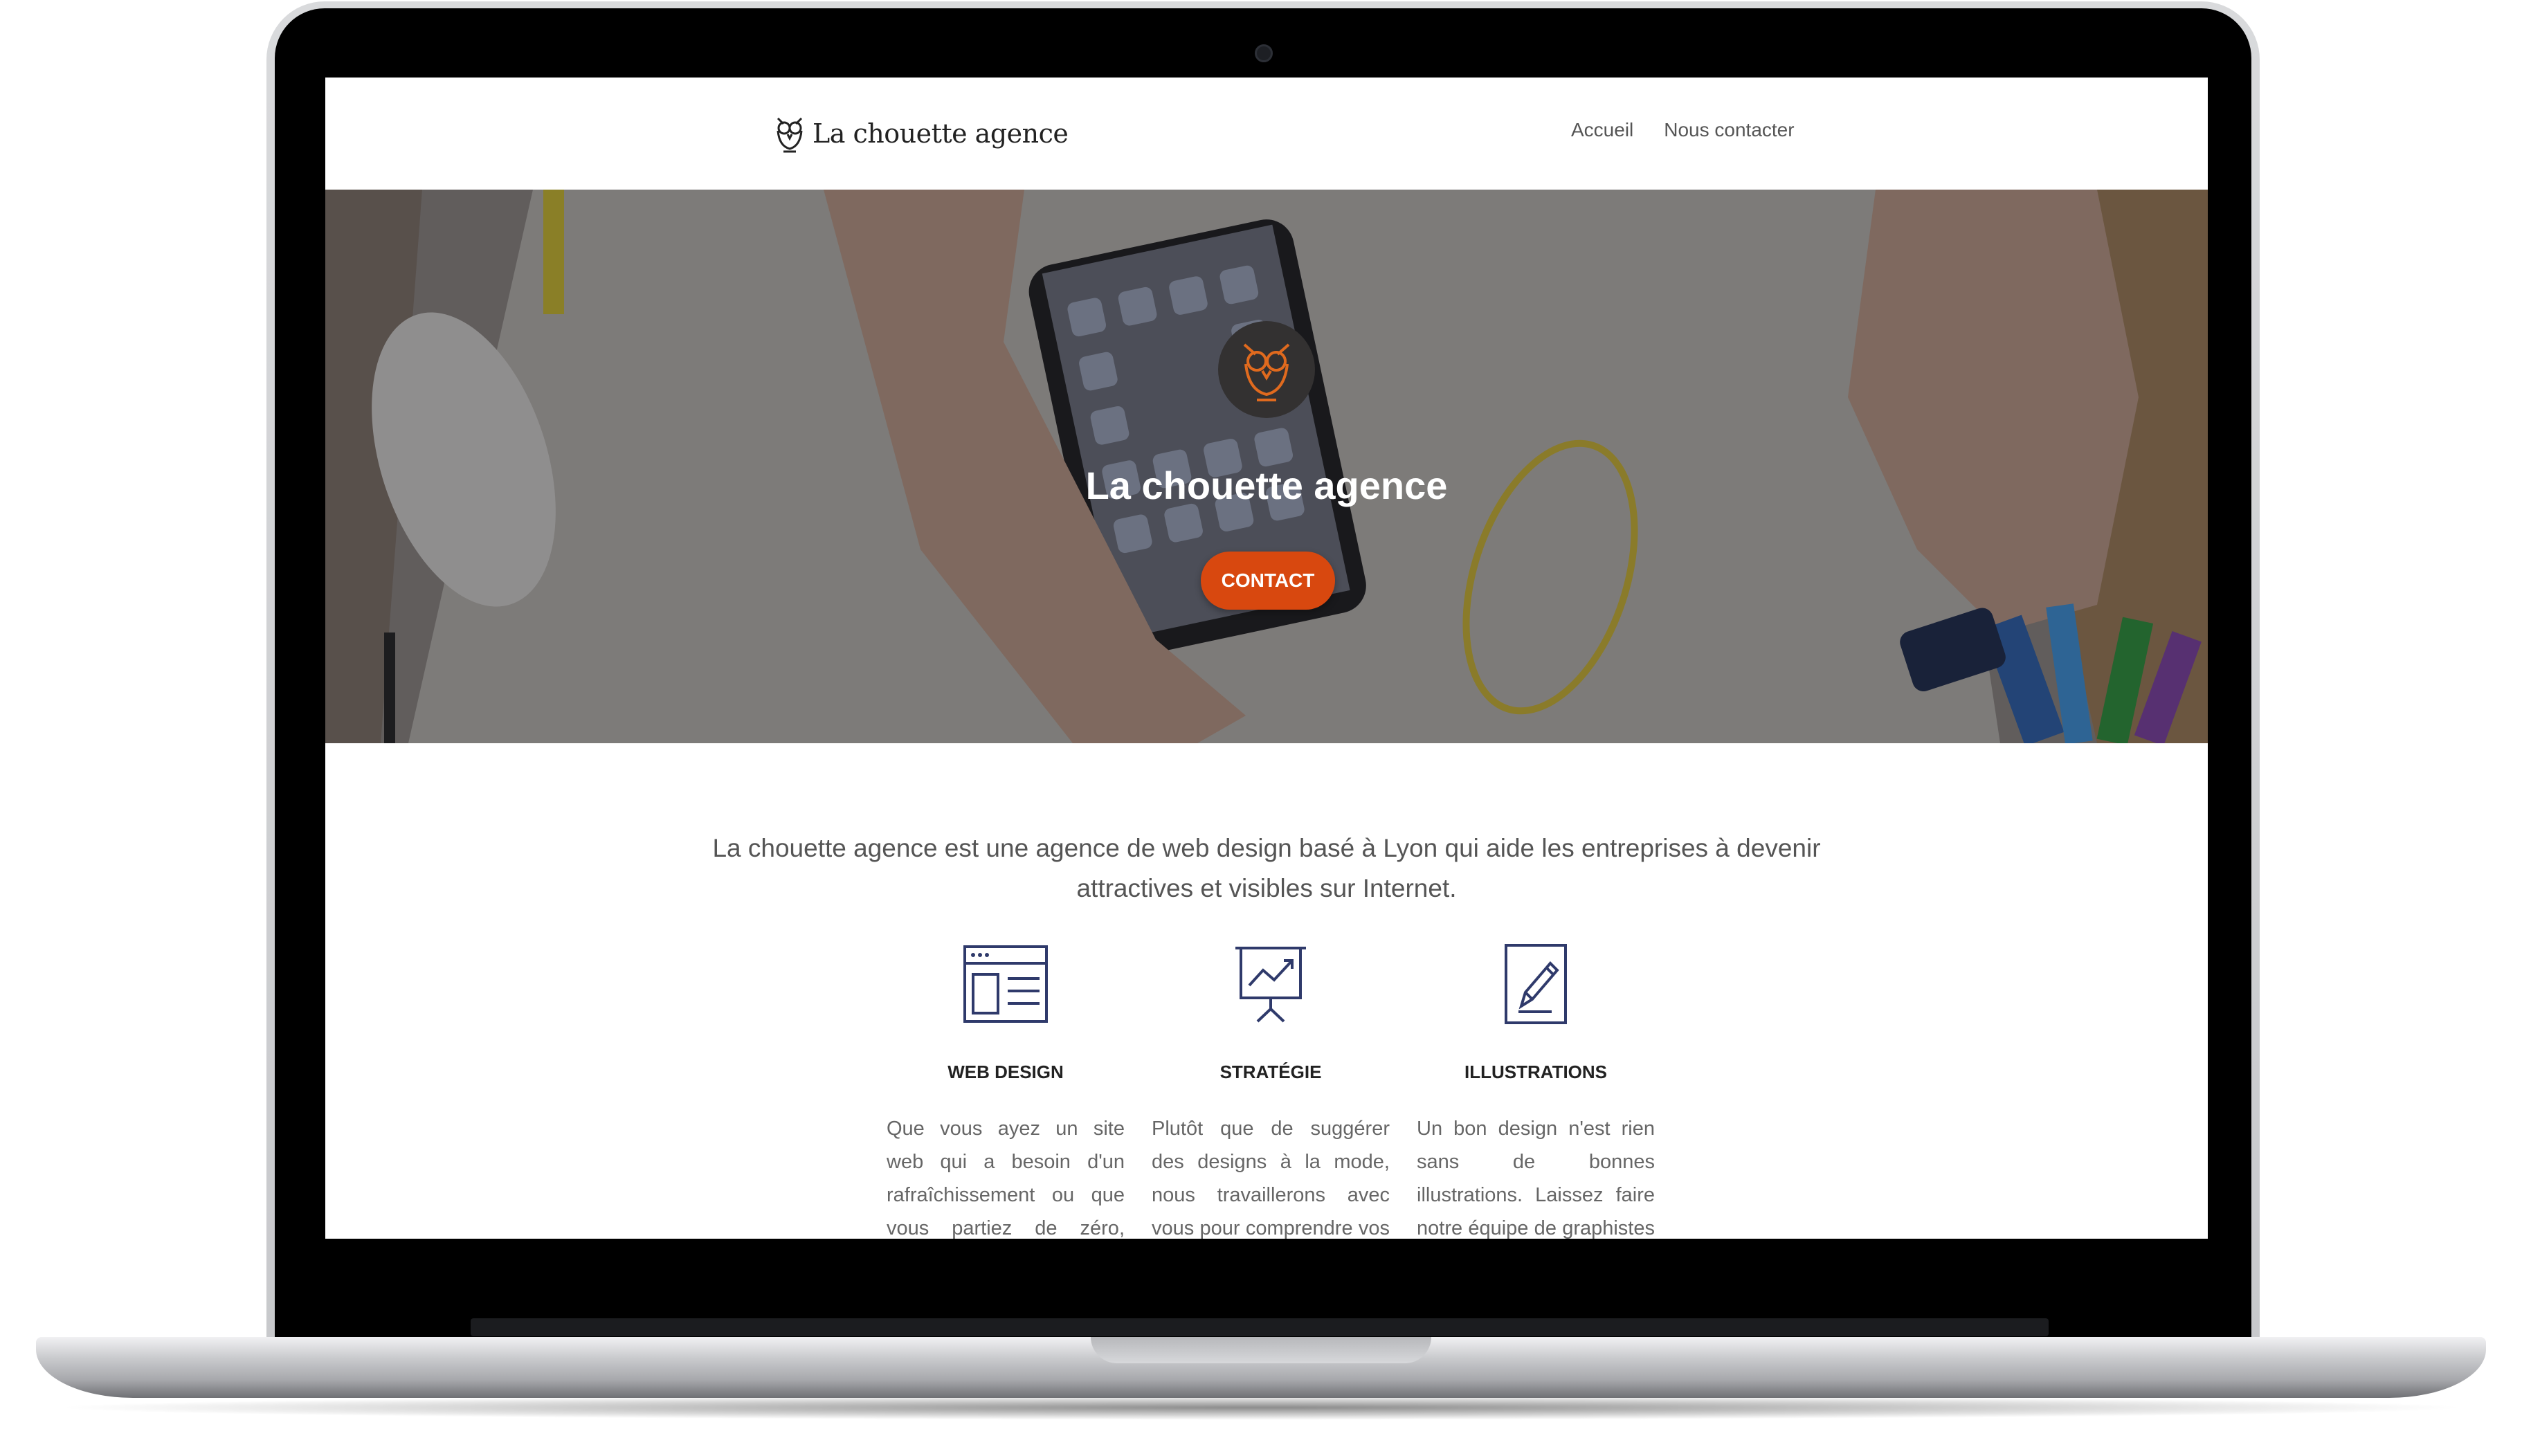 This screenshot has height=1456, width=2522. I want to click on strategy-chart-icon, so click(1270, 985).